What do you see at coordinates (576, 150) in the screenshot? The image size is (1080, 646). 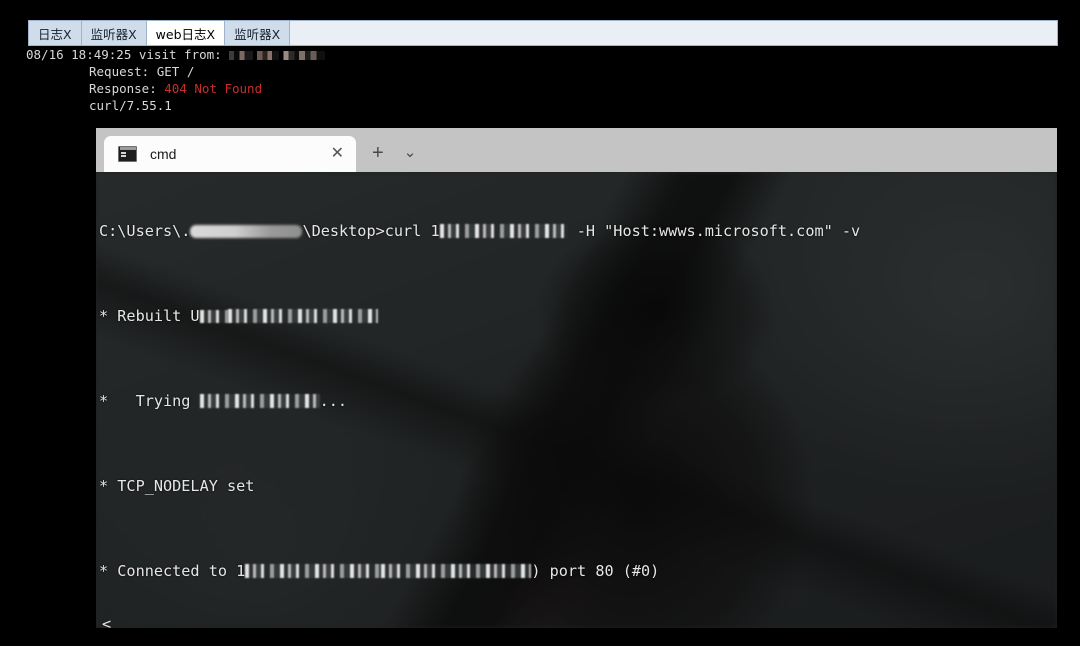 I see `terminal-titlebar: cmd ✕ + ⌄` at bounding box center [576, 150].